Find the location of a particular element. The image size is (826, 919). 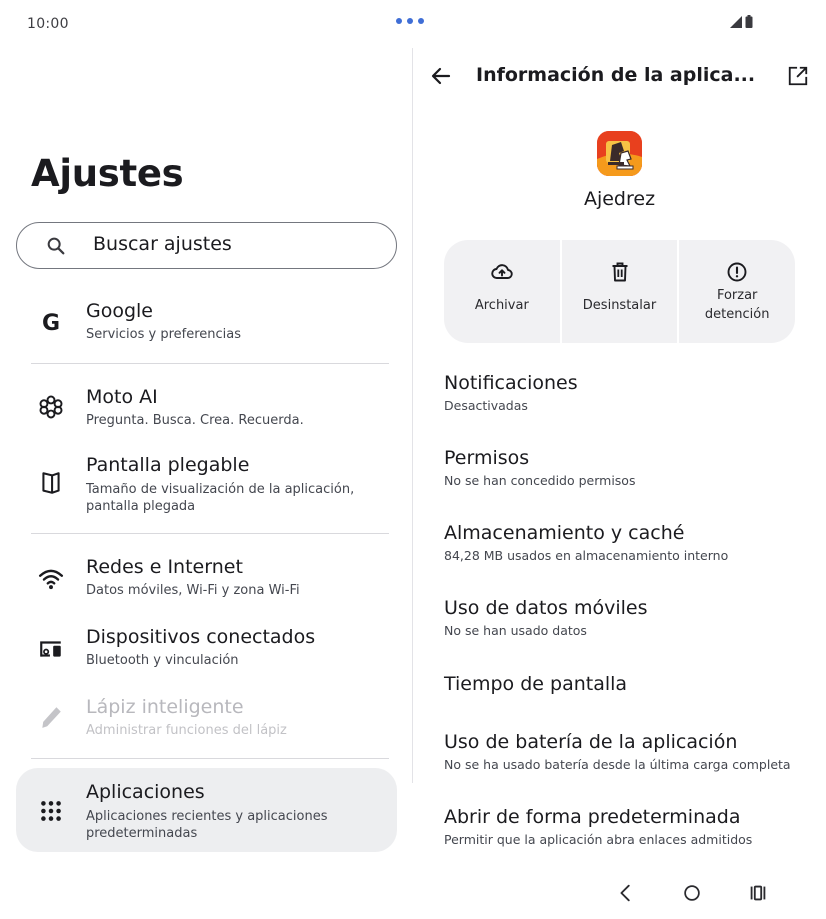

app-actions: Archivar Desinstalar Forzar detención is located at coordinates (619, 291).